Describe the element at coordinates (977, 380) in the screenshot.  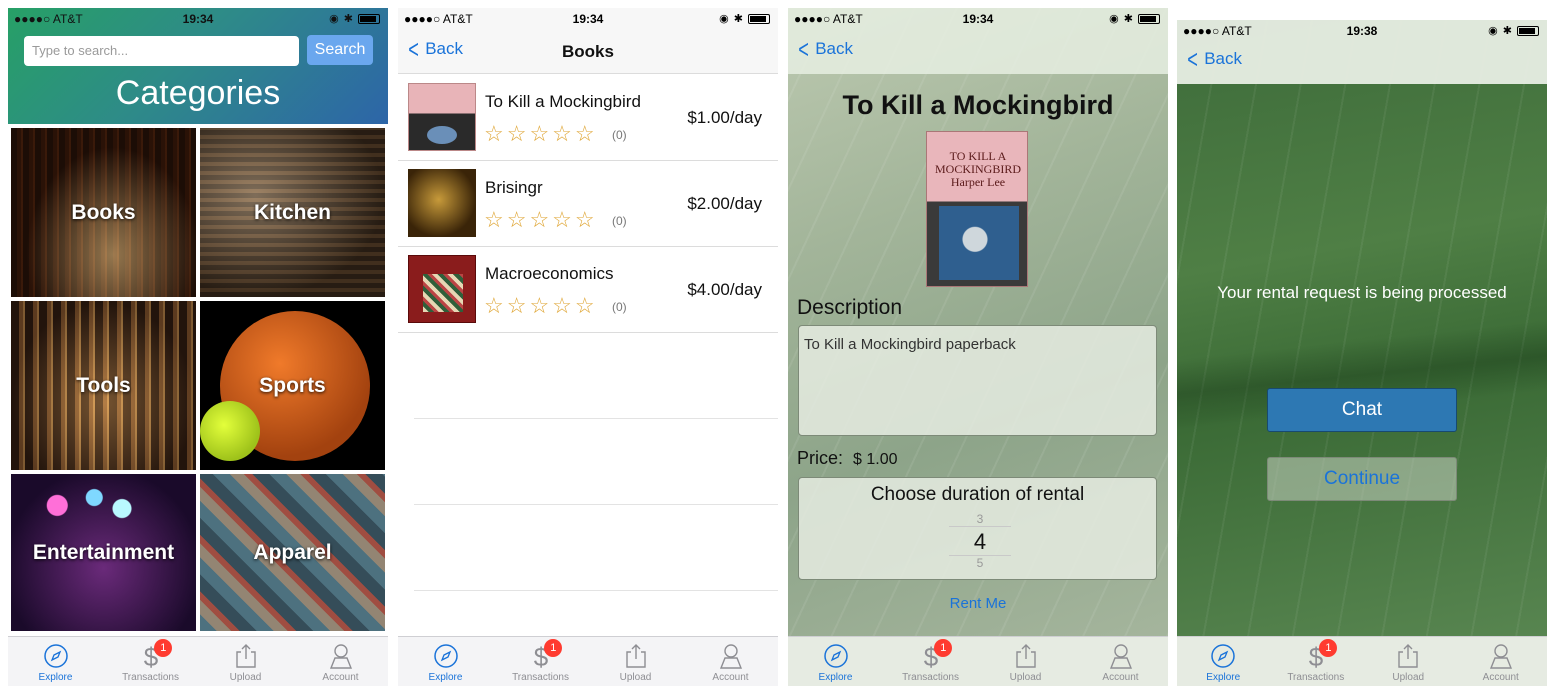
I see `description-text: To Kill a Mockingbird paperback` at that location.